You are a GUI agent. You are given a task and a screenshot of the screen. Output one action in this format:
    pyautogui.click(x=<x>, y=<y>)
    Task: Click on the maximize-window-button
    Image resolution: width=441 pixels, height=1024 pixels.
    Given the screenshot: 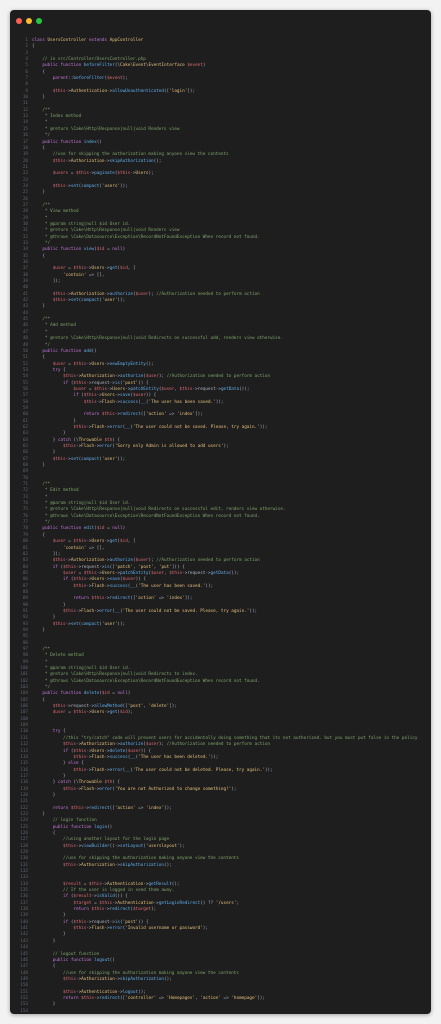 What is the action you would take?
    pyautogui.click(x=39, y=21)
    